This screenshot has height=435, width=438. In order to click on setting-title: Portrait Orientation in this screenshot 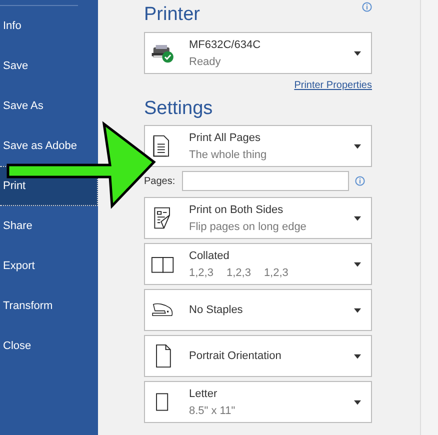, I will do `click(235, 356)`.